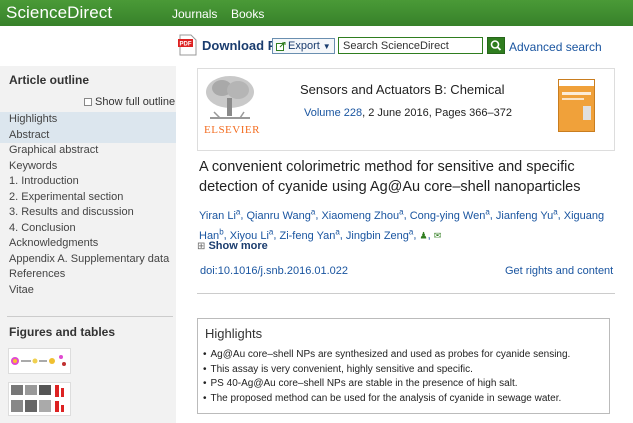  I want to click on outline-item-abstract: Abstract, so click(88, 135).